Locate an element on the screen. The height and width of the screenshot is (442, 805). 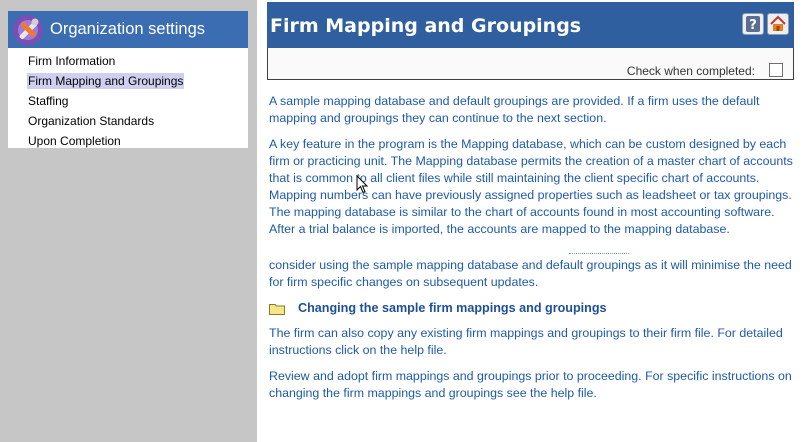
sidebar-item-label: Firm Information is located at coordinates (72, 61).